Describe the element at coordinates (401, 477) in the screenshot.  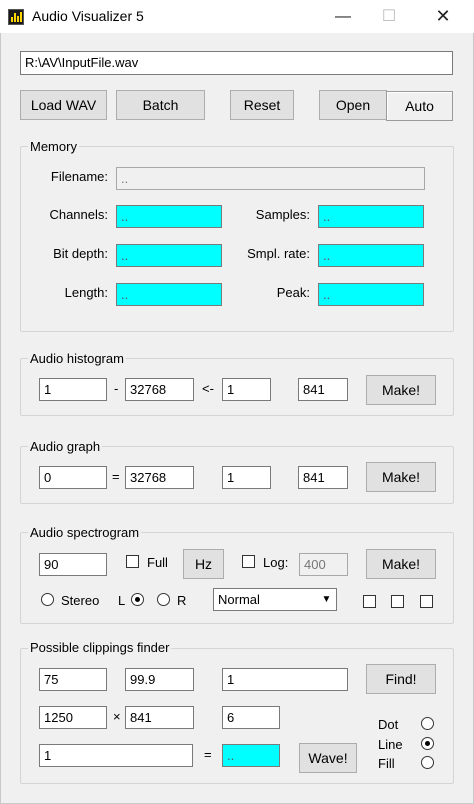
I see `graph-make-button: Make!` at that location.